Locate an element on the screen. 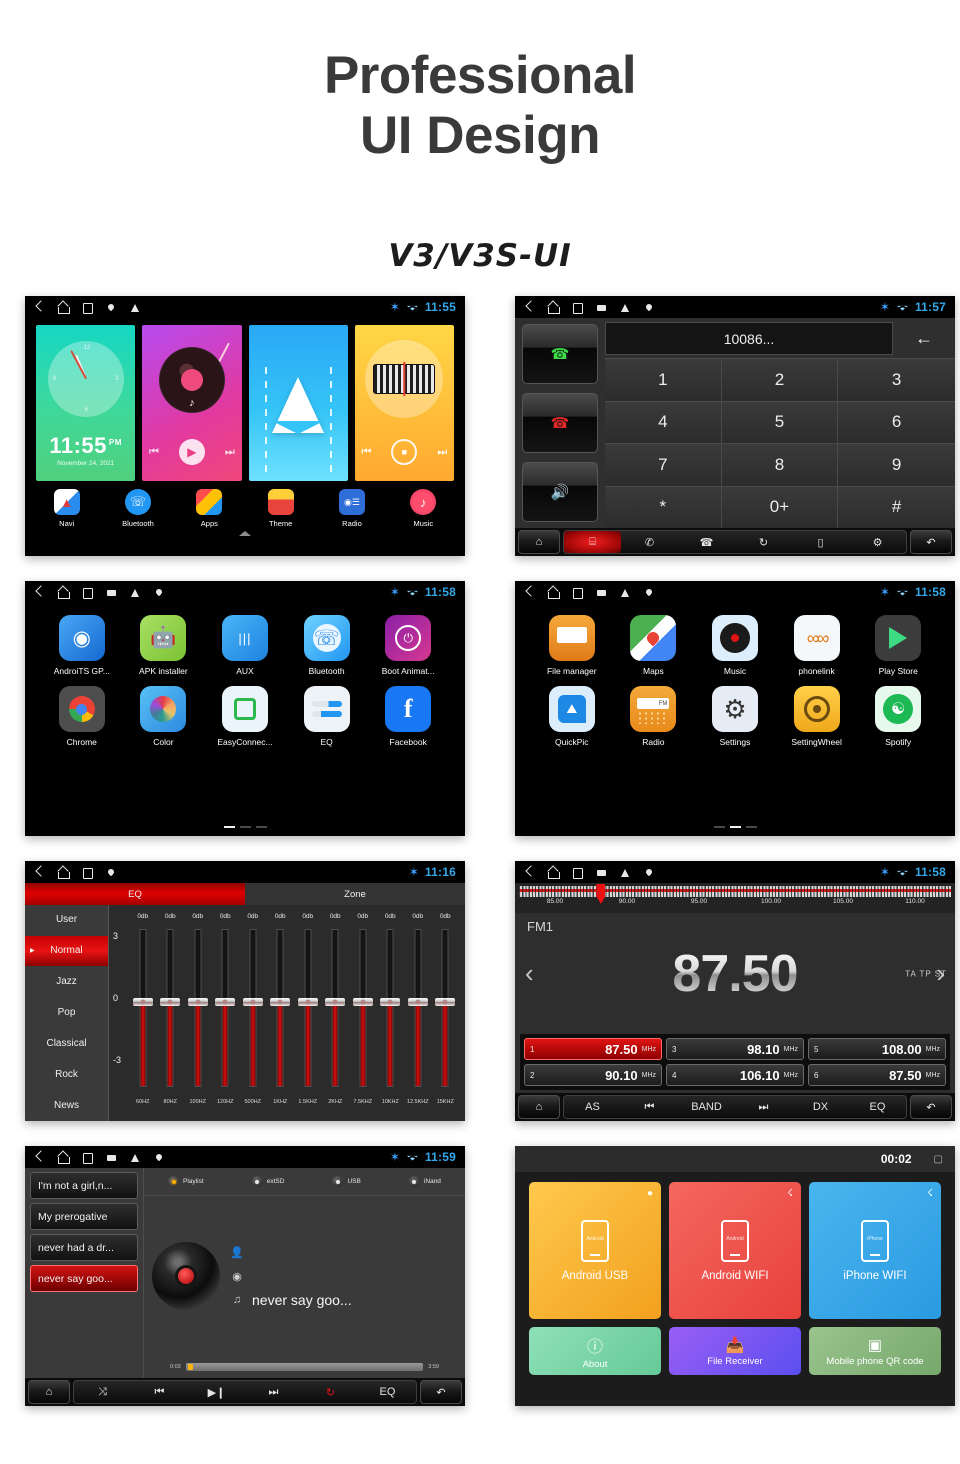 The height and width of the screenshot is (1464, 960). backspace-arrow-icon: ← is located at coordinates (924, 338).